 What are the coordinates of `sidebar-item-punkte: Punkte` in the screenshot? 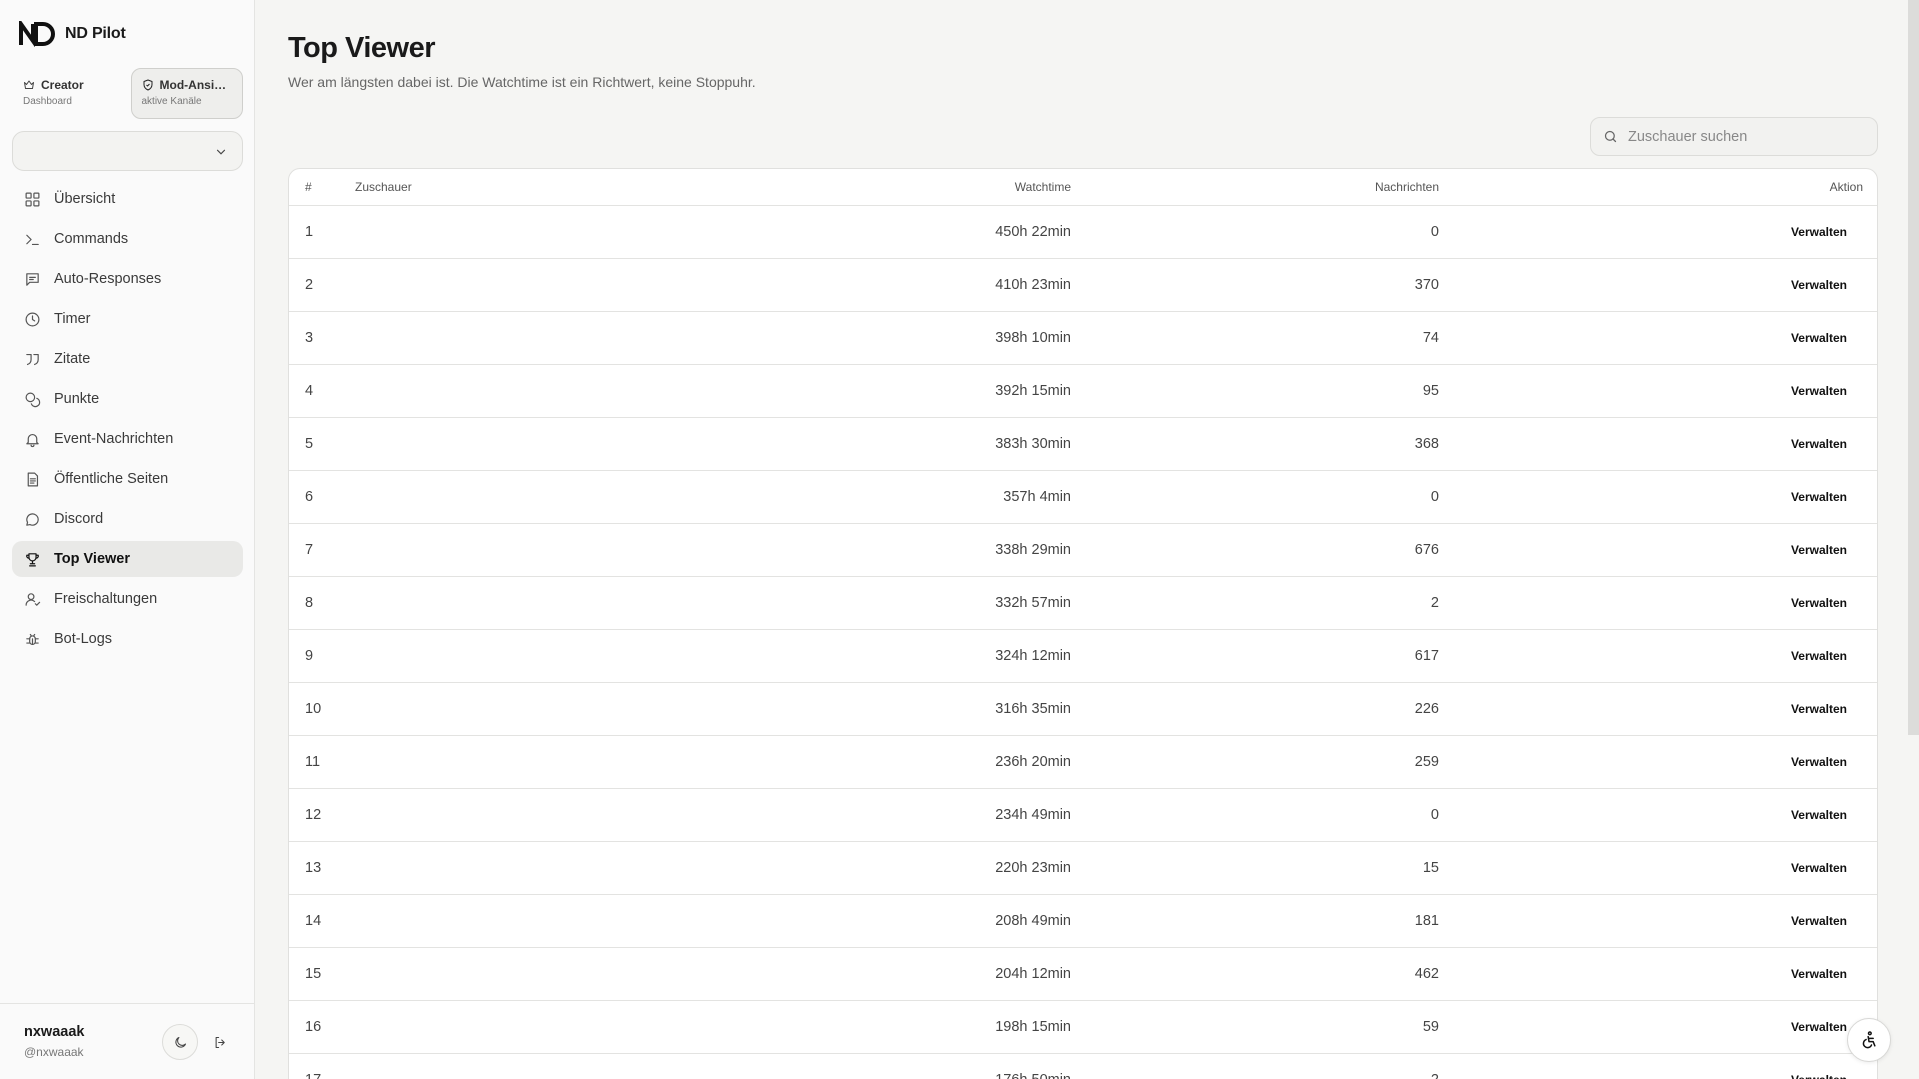 It's located at (127, 399).